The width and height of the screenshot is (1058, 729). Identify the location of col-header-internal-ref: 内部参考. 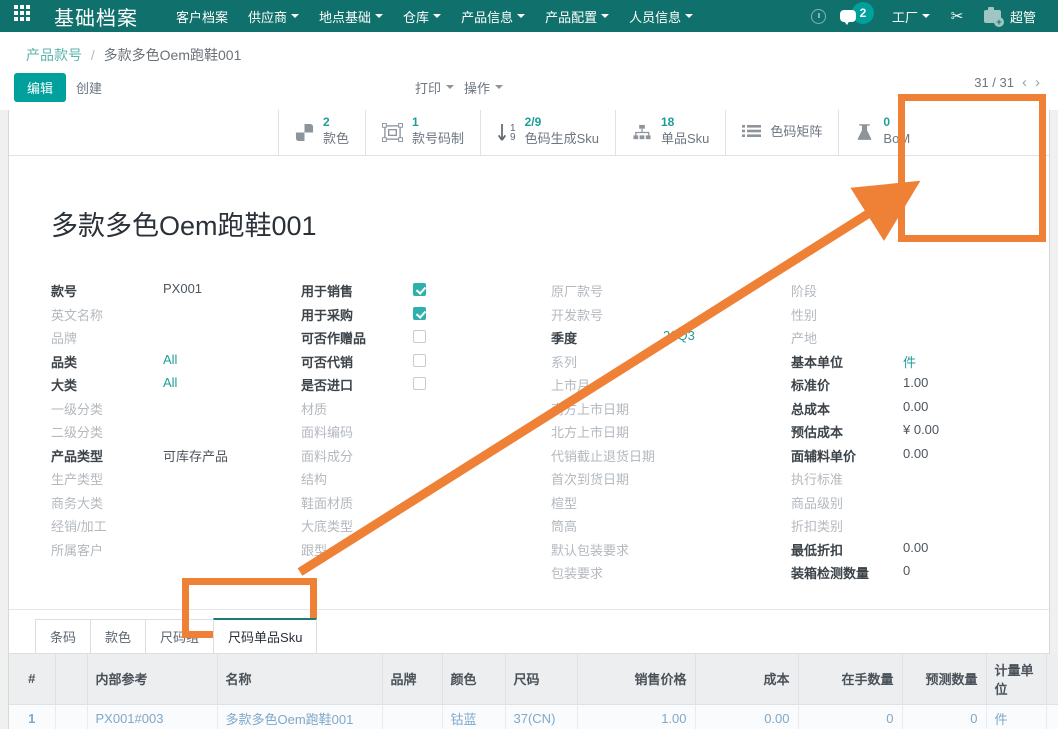
(152, 679).